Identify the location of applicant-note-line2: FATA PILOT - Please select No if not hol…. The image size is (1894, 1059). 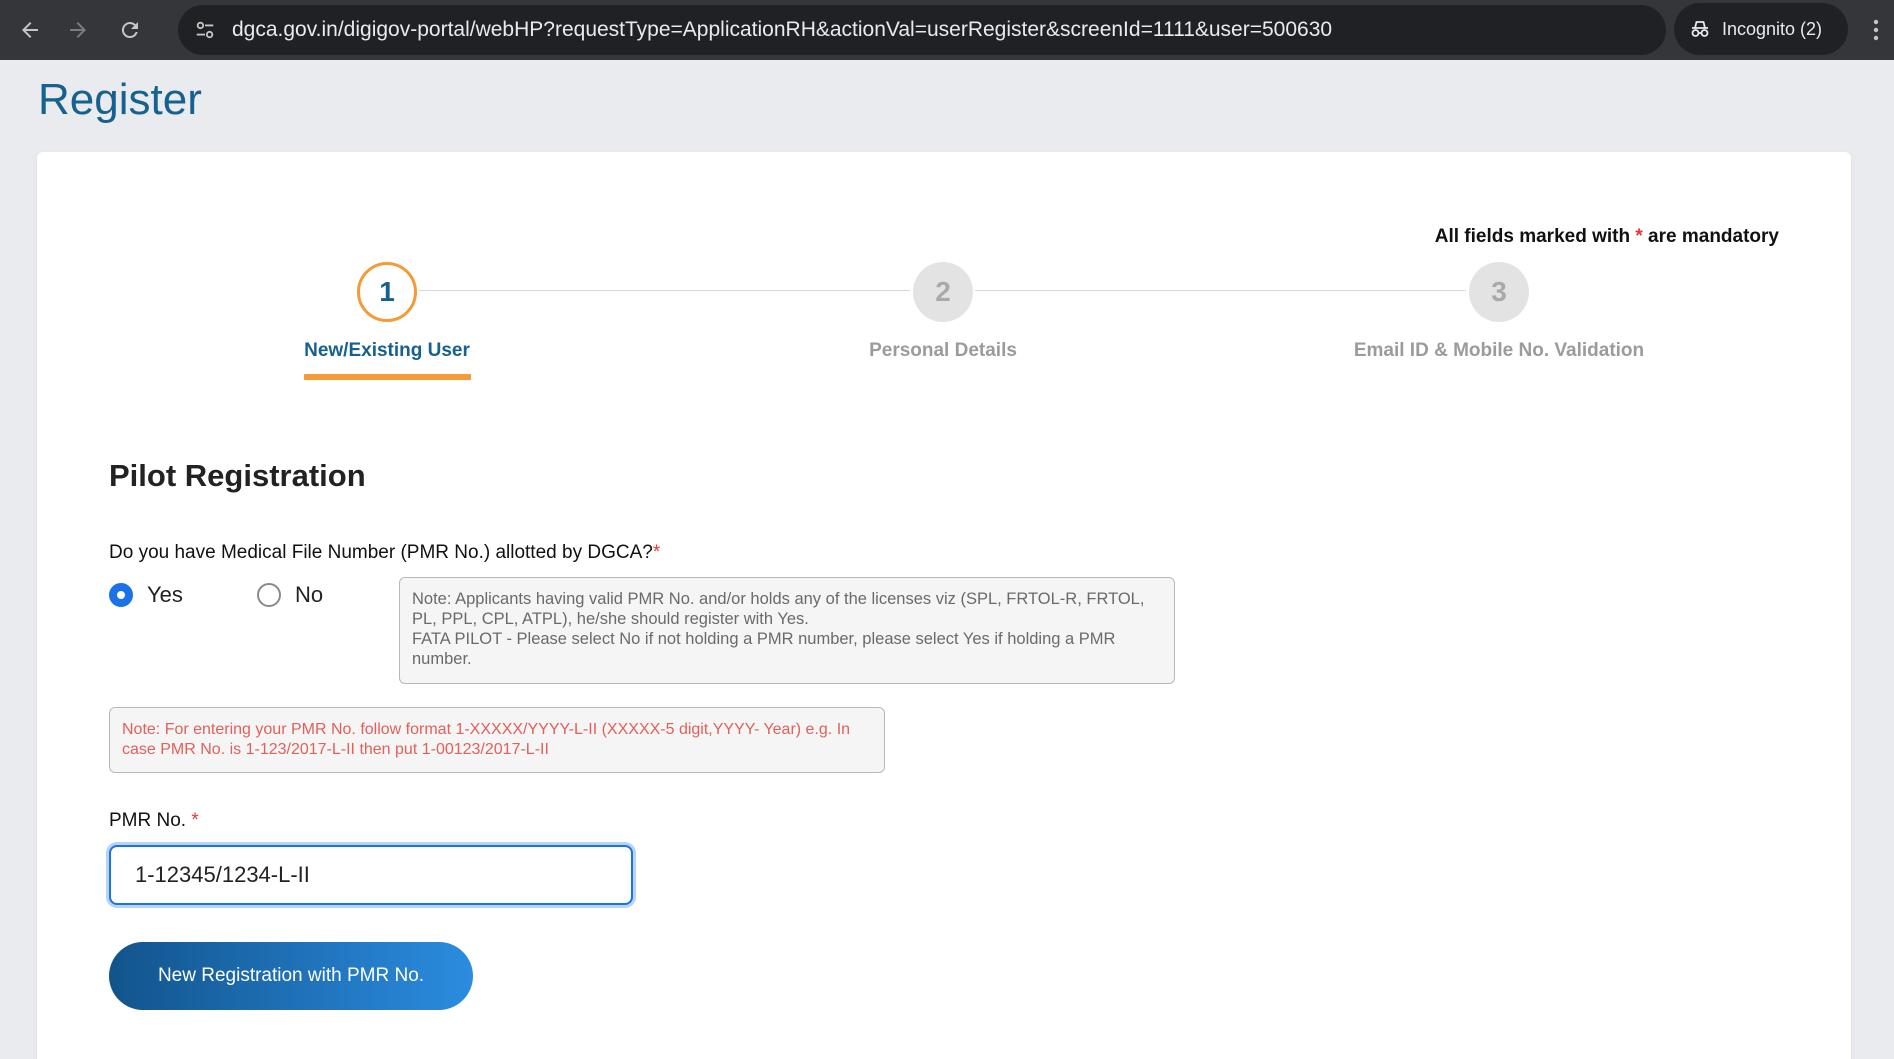
(764, 649).